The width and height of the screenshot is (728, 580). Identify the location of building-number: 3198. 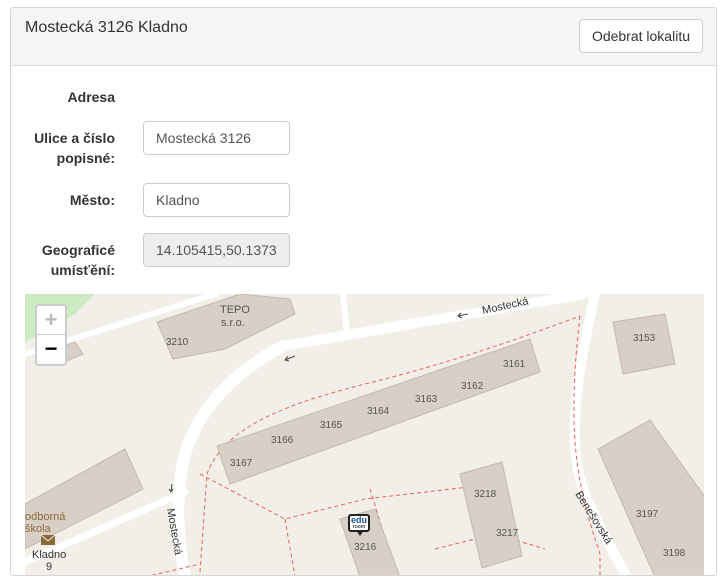
(674, 553).